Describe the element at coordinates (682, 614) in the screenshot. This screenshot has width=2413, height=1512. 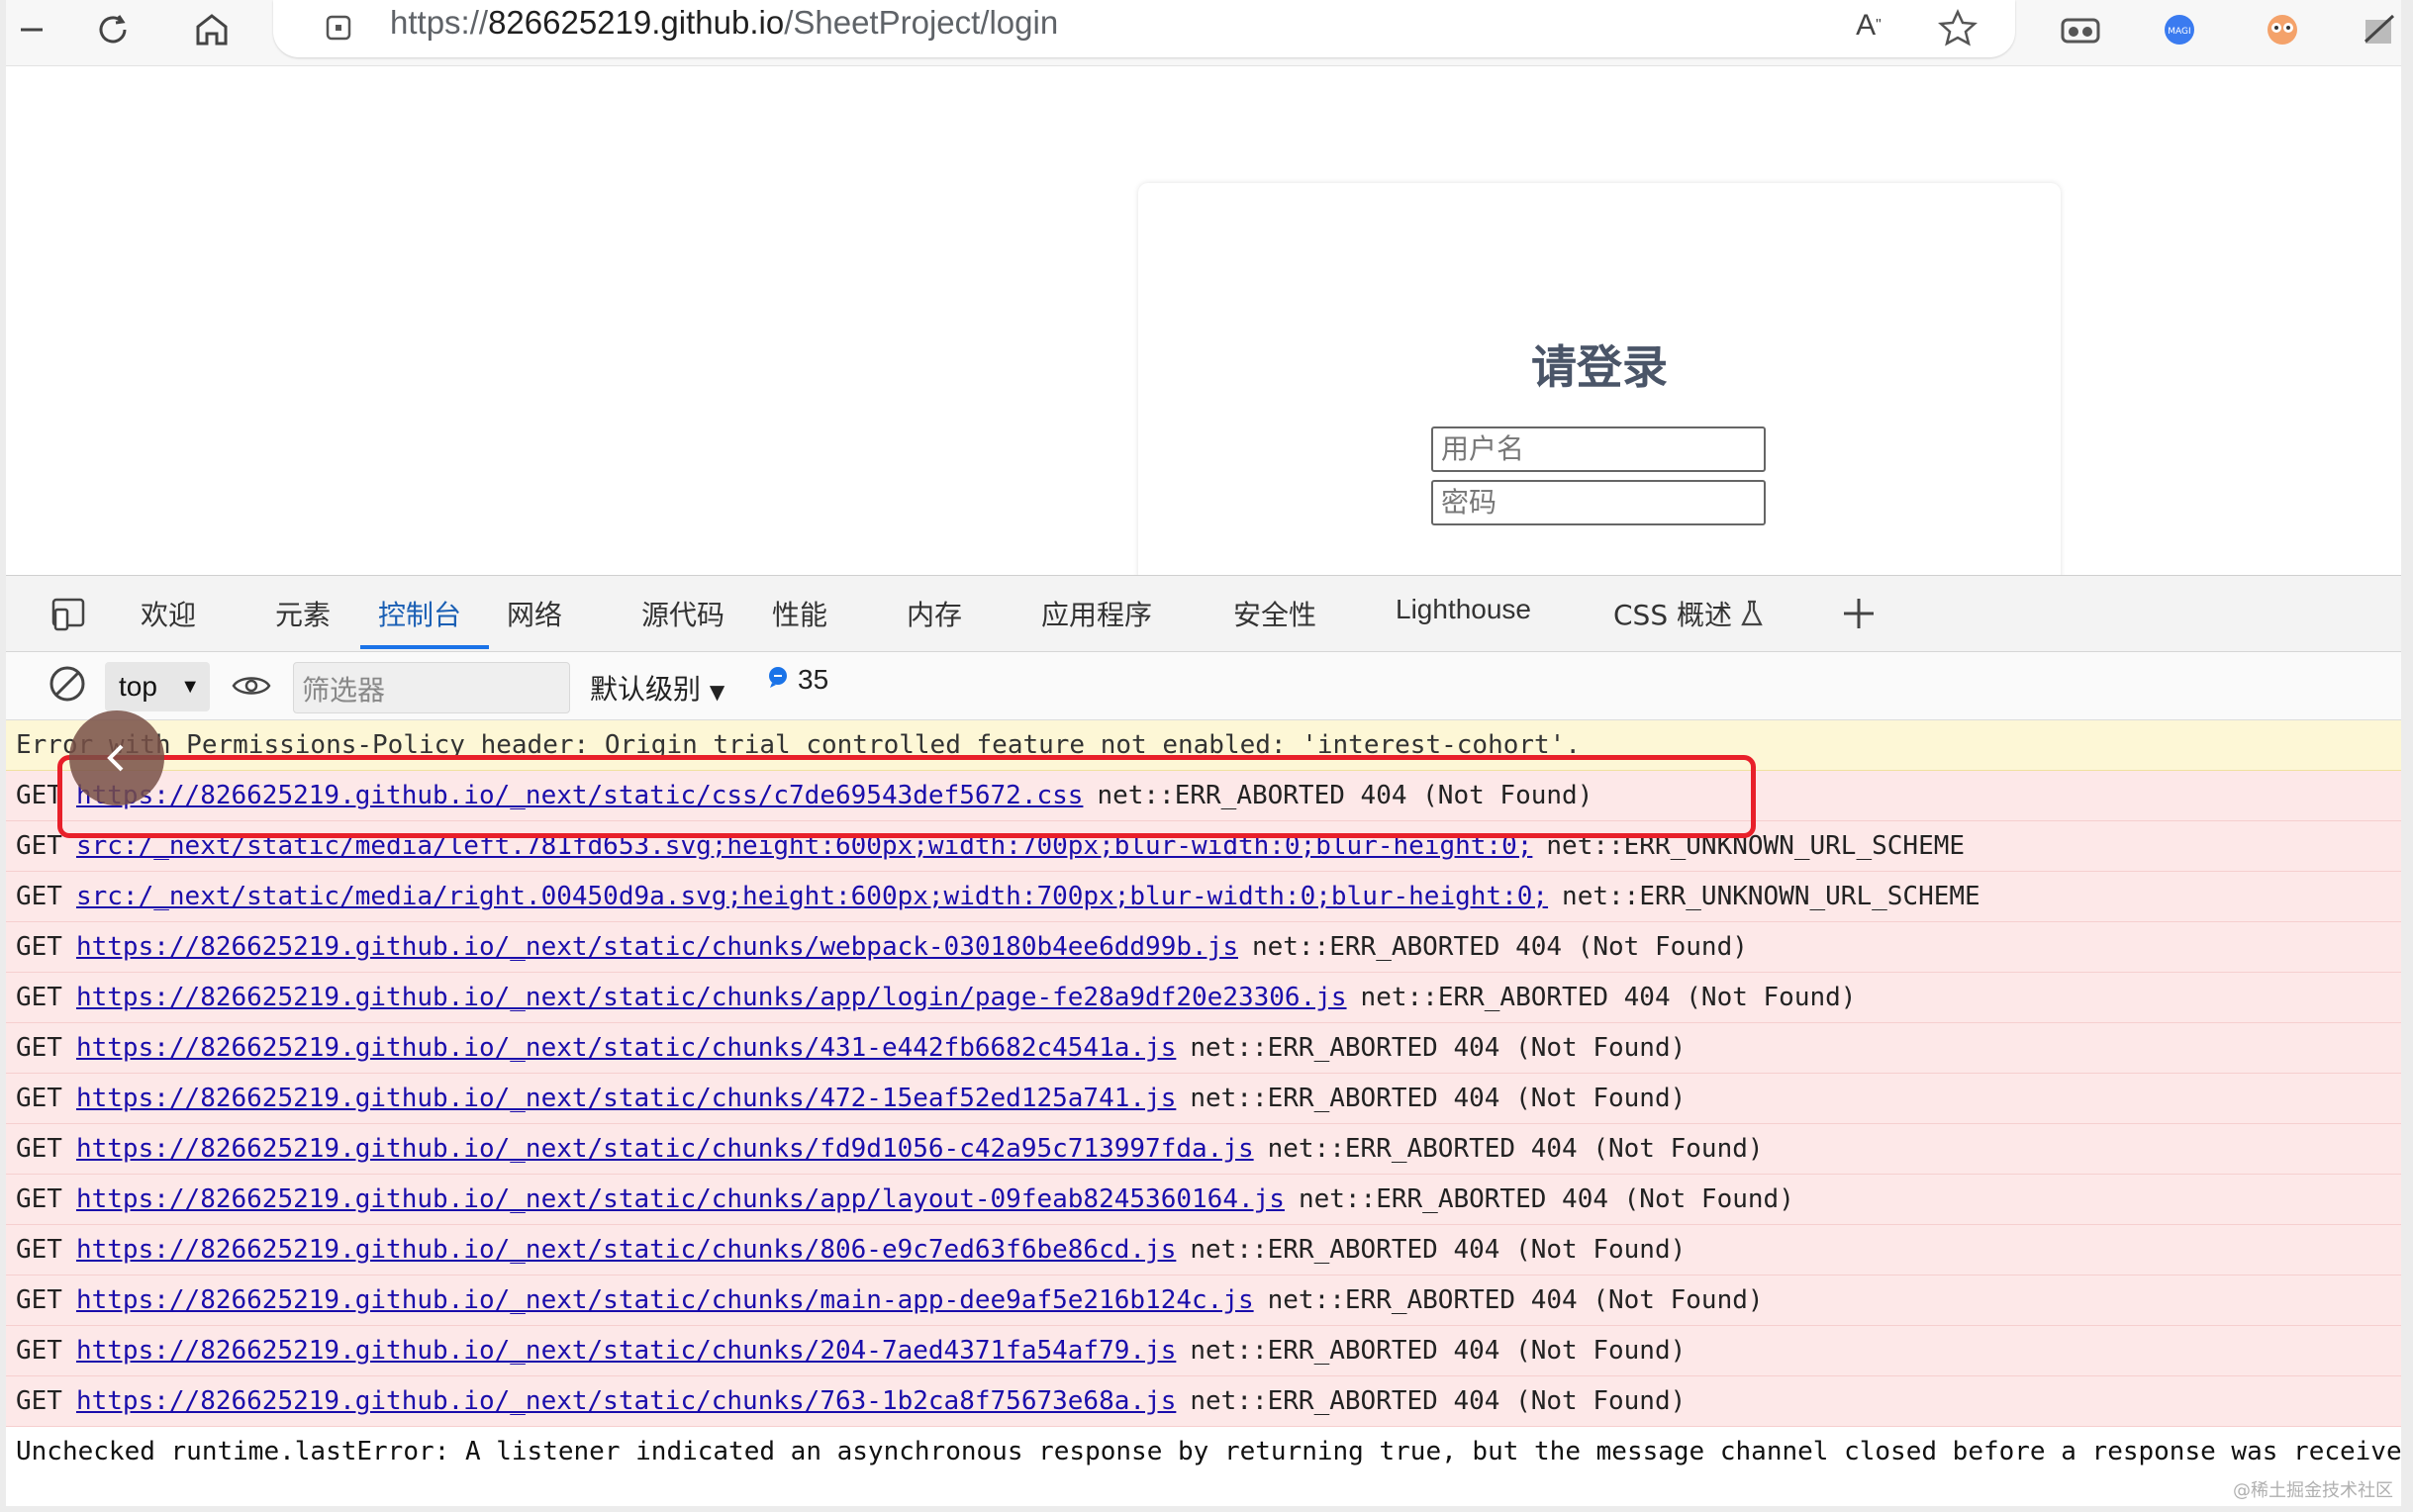
I see `tab-sources: 源代码` at that location.